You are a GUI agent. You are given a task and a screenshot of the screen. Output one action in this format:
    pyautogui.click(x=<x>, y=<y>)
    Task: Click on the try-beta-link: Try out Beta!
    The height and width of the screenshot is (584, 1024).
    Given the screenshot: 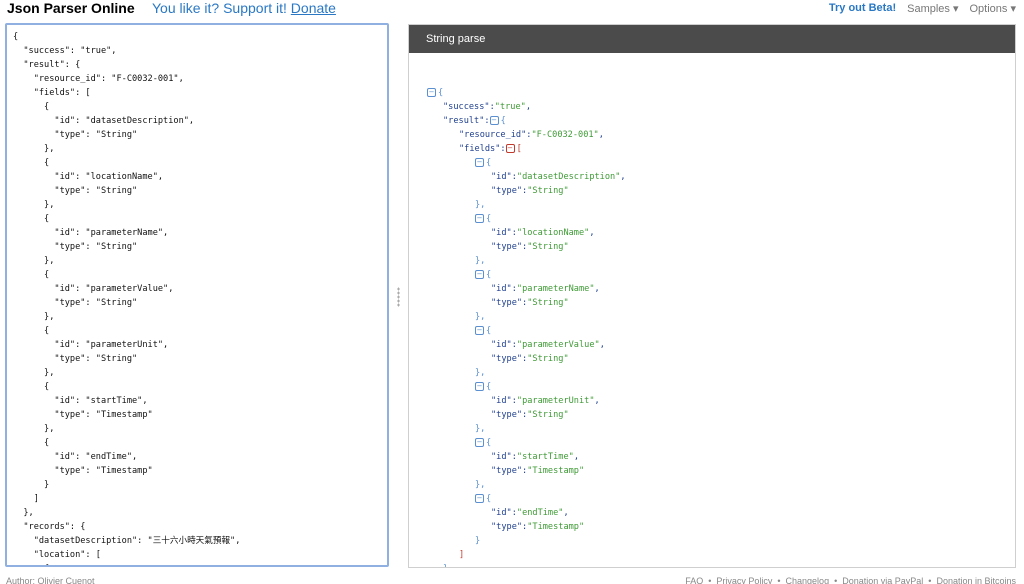 What is the action you would take?
    pyautogui.click(x=862, y=8)
    